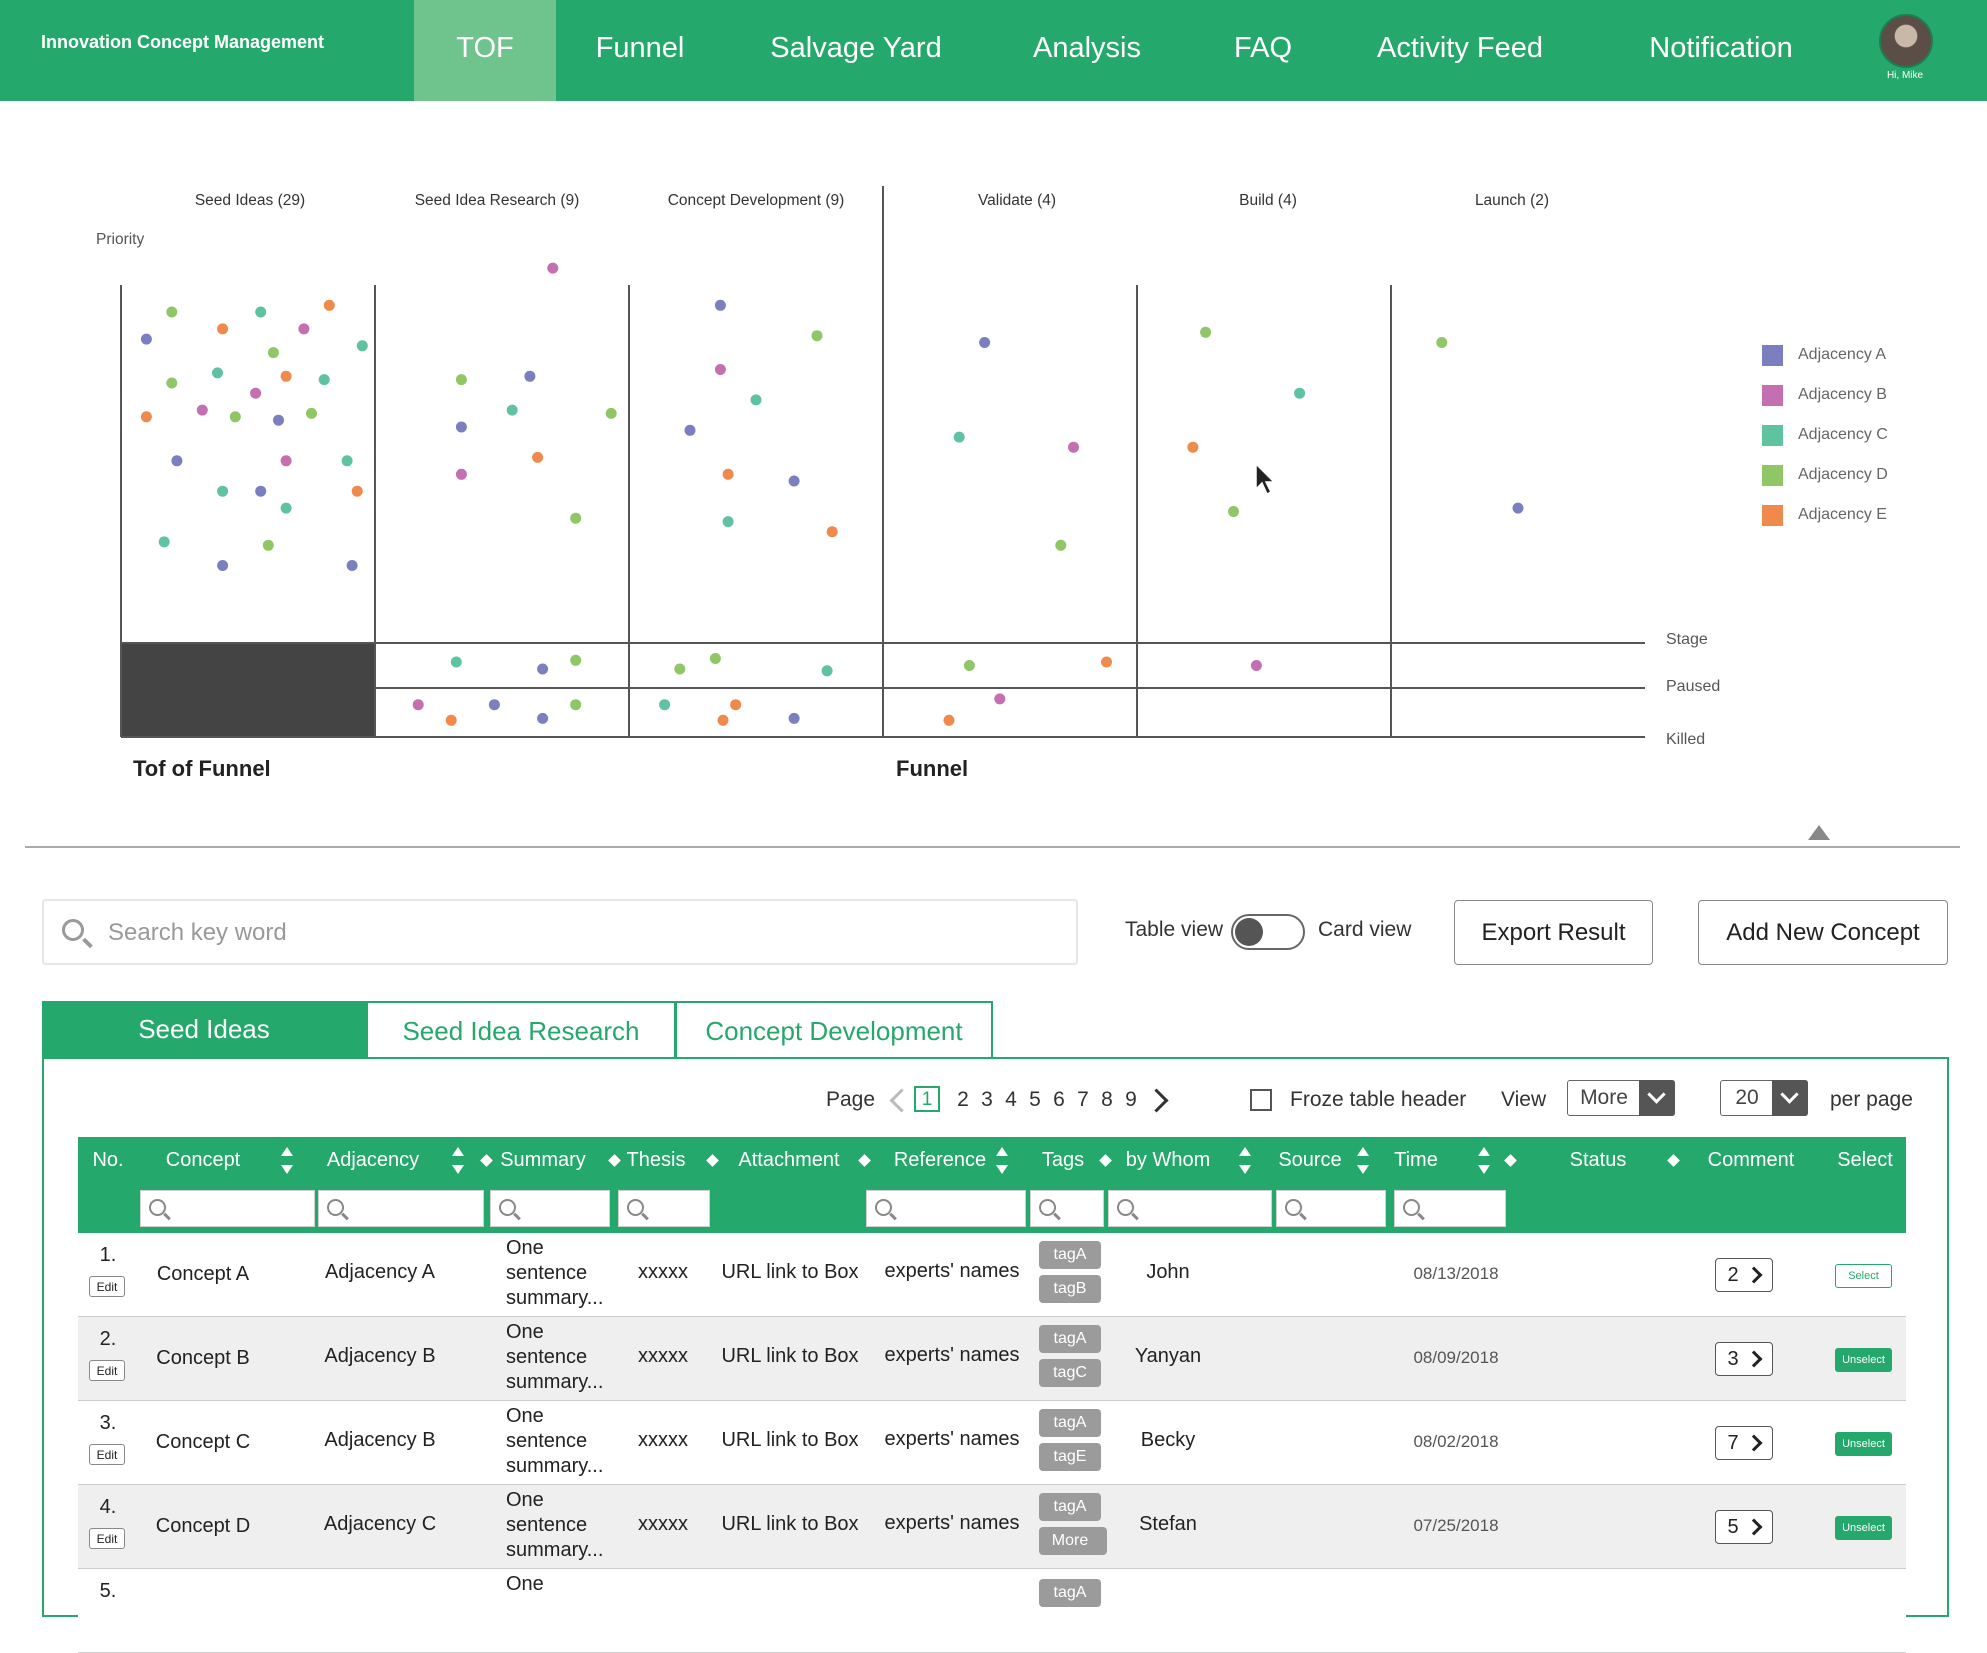  Describe the element at coordinates (543, 1160) in the screenshot. I see `col-summary: Summary` at that location.